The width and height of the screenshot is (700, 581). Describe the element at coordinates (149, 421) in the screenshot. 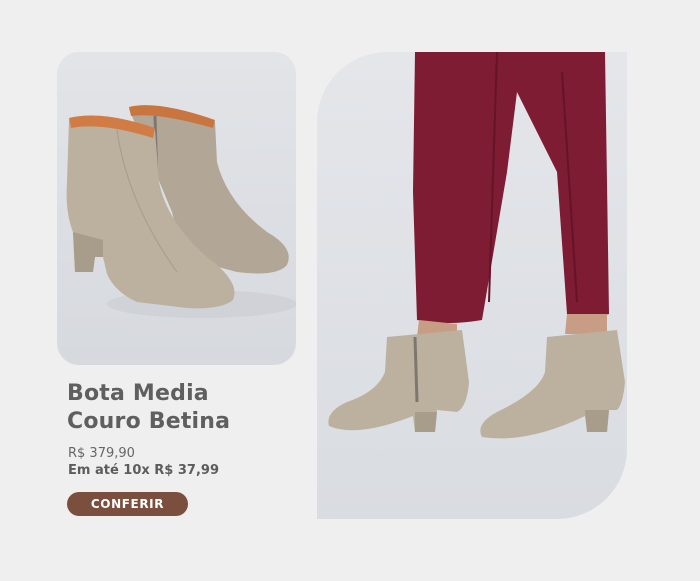

I see `product-title-line2: Couro Betina` at that location.